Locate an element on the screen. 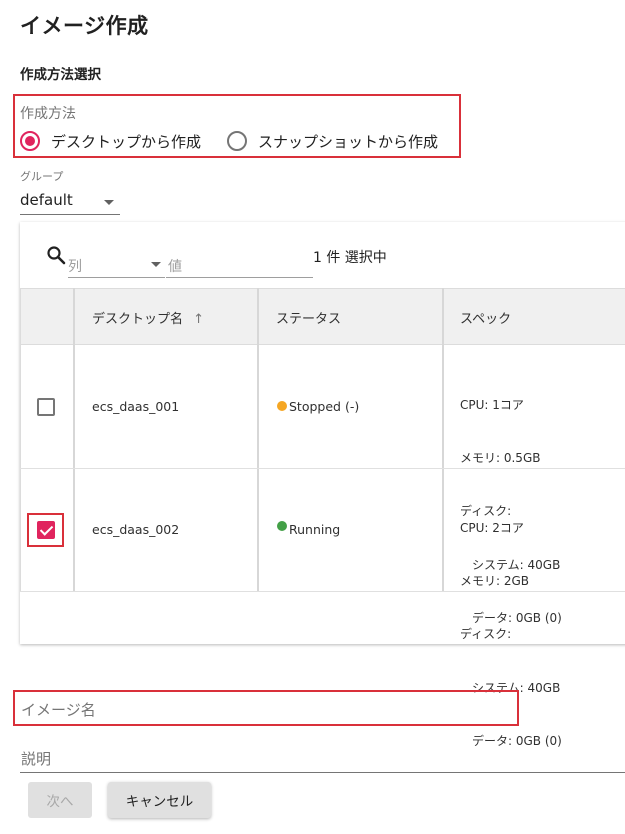  image-name-placeholder: イメージ名 is located at coordinates (58, 710).